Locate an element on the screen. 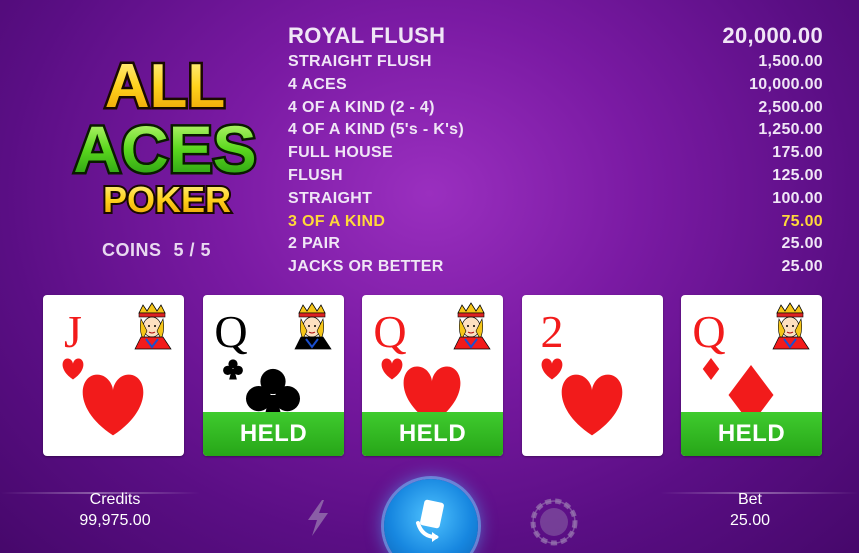 The image size is (859, 553). bet-label: Bet is located at coordinates (749, 499).